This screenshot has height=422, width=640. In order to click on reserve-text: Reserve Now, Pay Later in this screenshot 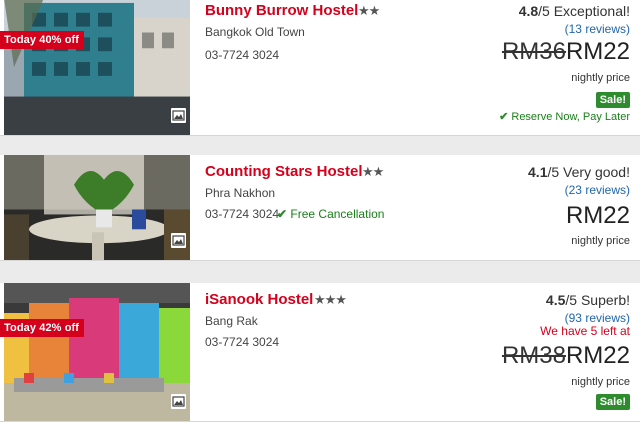, I will do `click(570, 117)`.